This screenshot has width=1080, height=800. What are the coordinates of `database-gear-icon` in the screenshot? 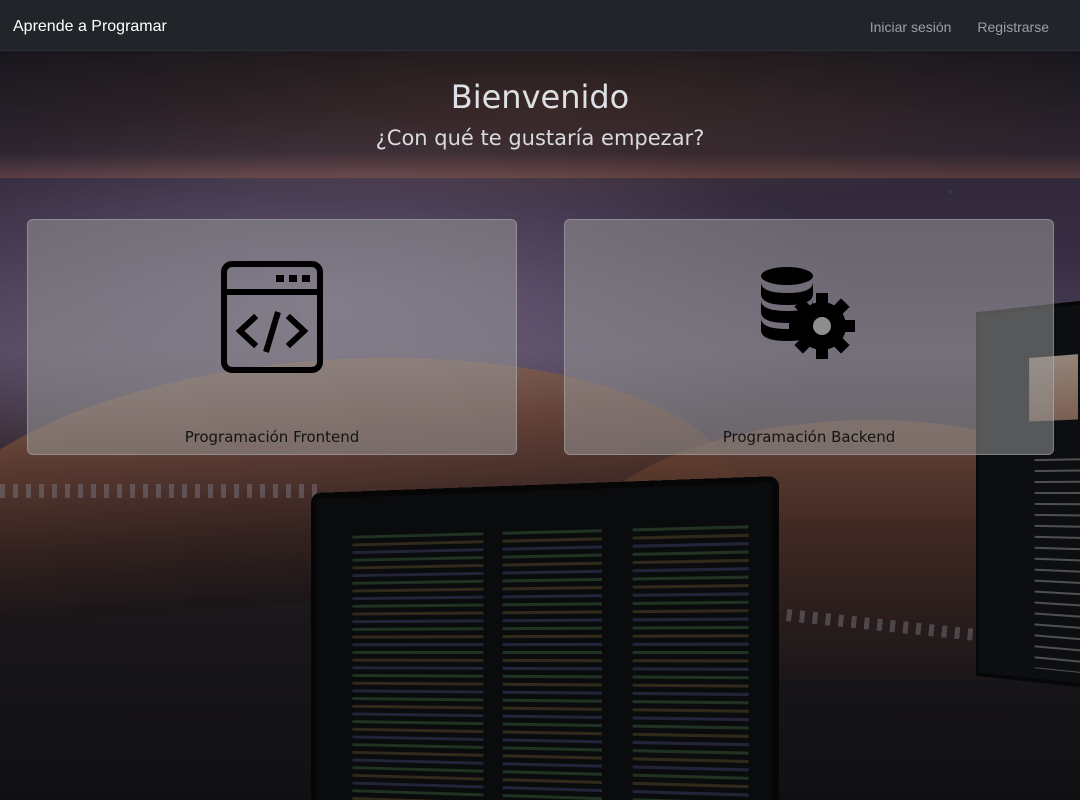 It's located at (809, 310).